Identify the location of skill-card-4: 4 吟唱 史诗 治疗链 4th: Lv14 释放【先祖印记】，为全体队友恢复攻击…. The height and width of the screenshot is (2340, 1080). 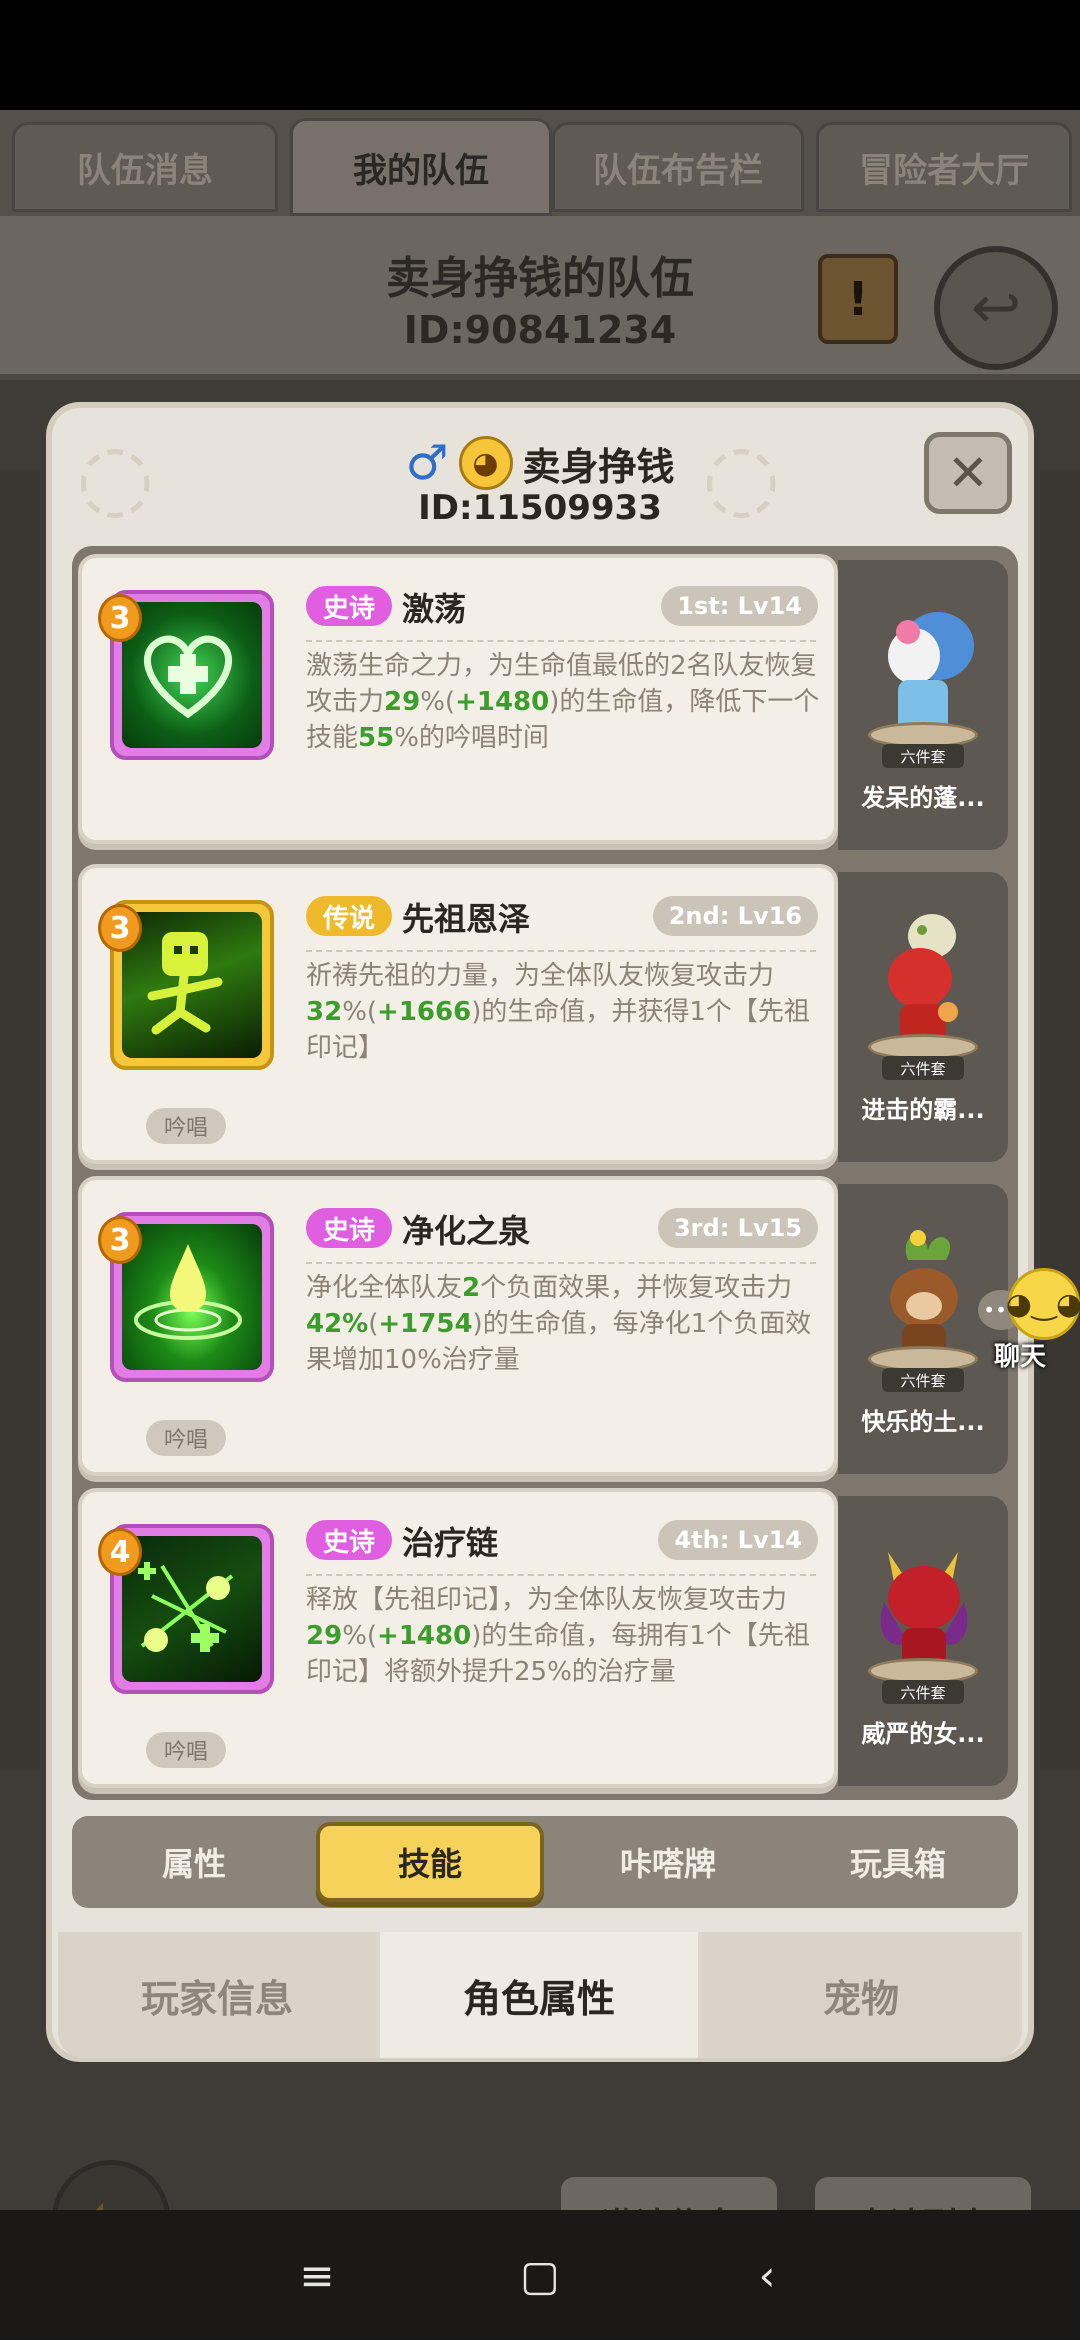
(458, 1638).